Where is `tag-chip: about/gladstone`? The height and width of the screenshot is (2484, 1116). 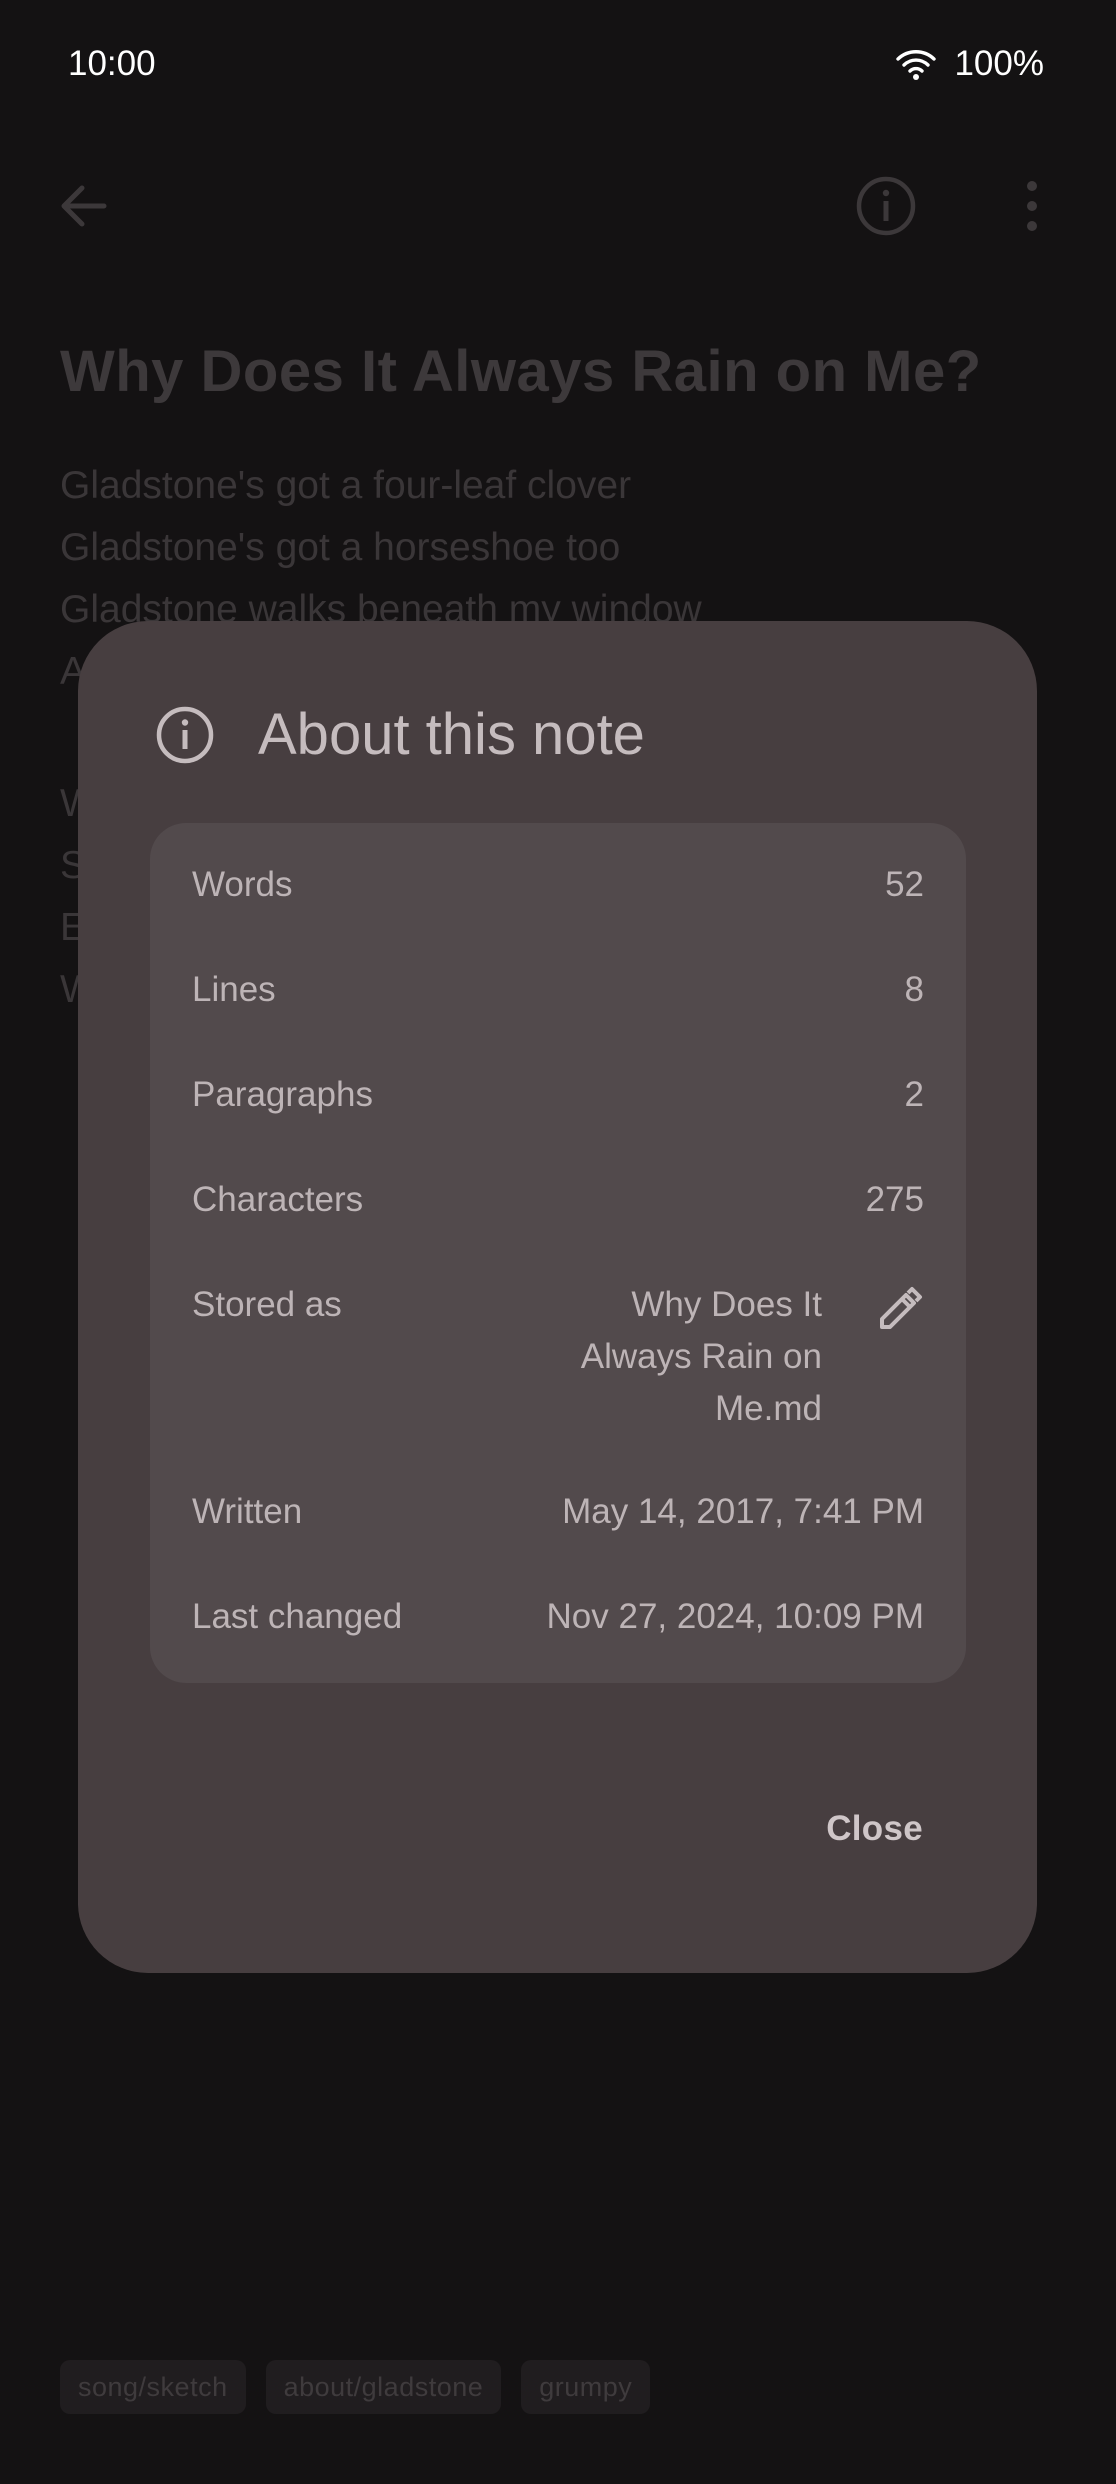 tag-chip: about/gladstone is located at coordinates (383, 2387).